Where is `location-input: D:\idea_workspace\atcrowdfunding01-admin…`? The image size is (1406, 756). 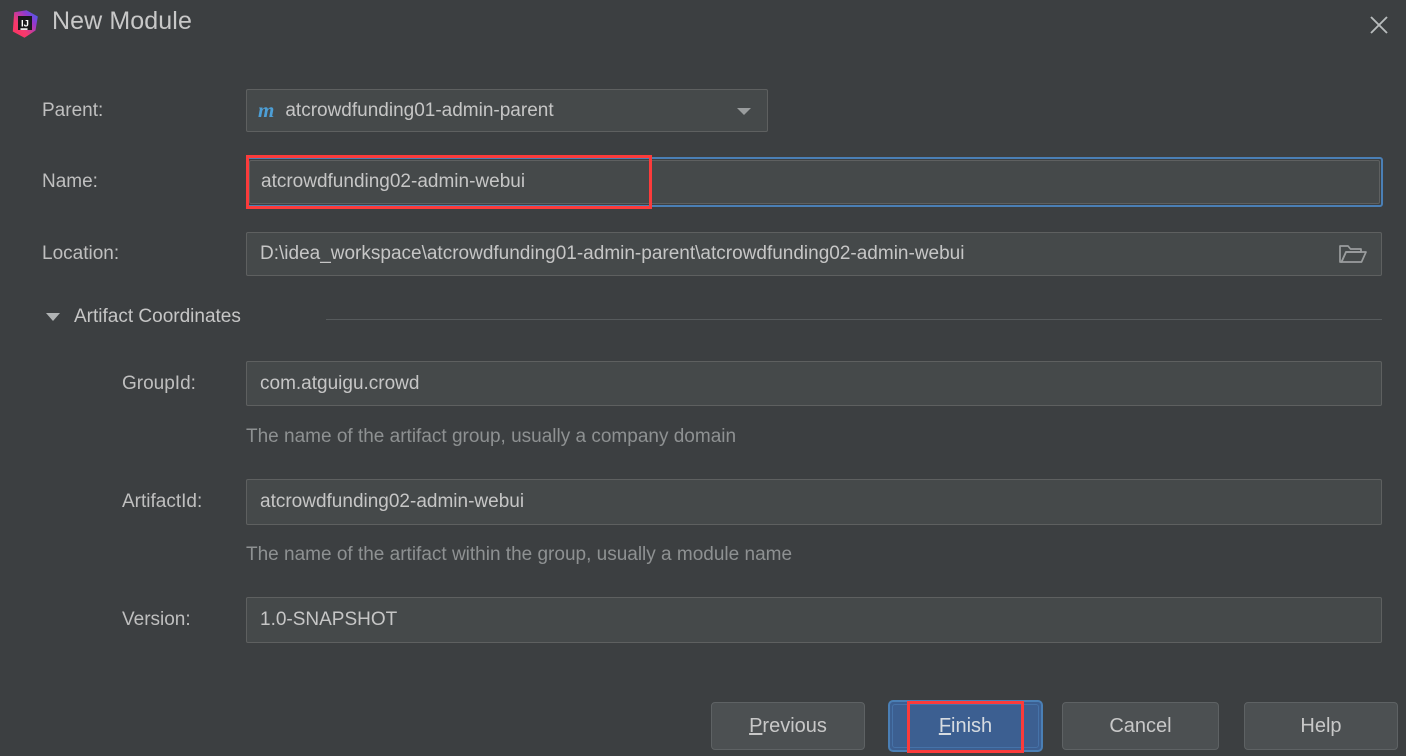
location-input: D:\idea_workspace\atcrowdfunding01-admin… is located at coordinates (814, 254).